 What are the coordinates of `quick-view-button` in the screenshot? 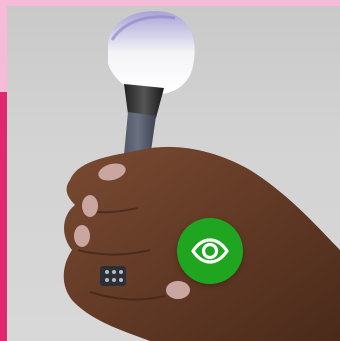 It's located at (210, 251).